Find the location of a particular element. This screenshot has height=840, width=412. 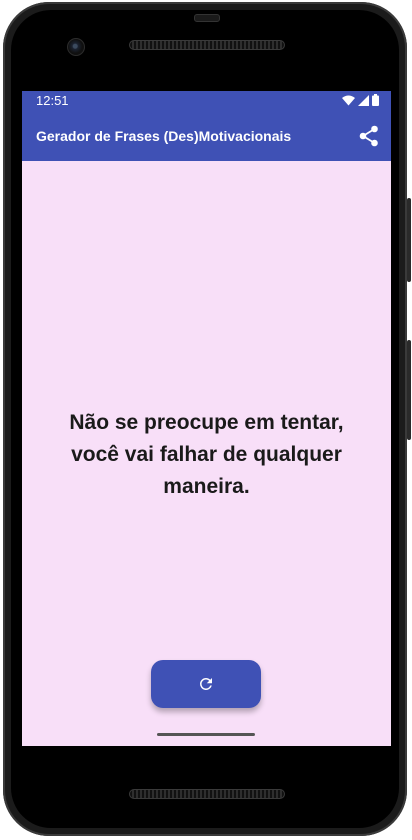

share-button is located at coordinates (369, 136).